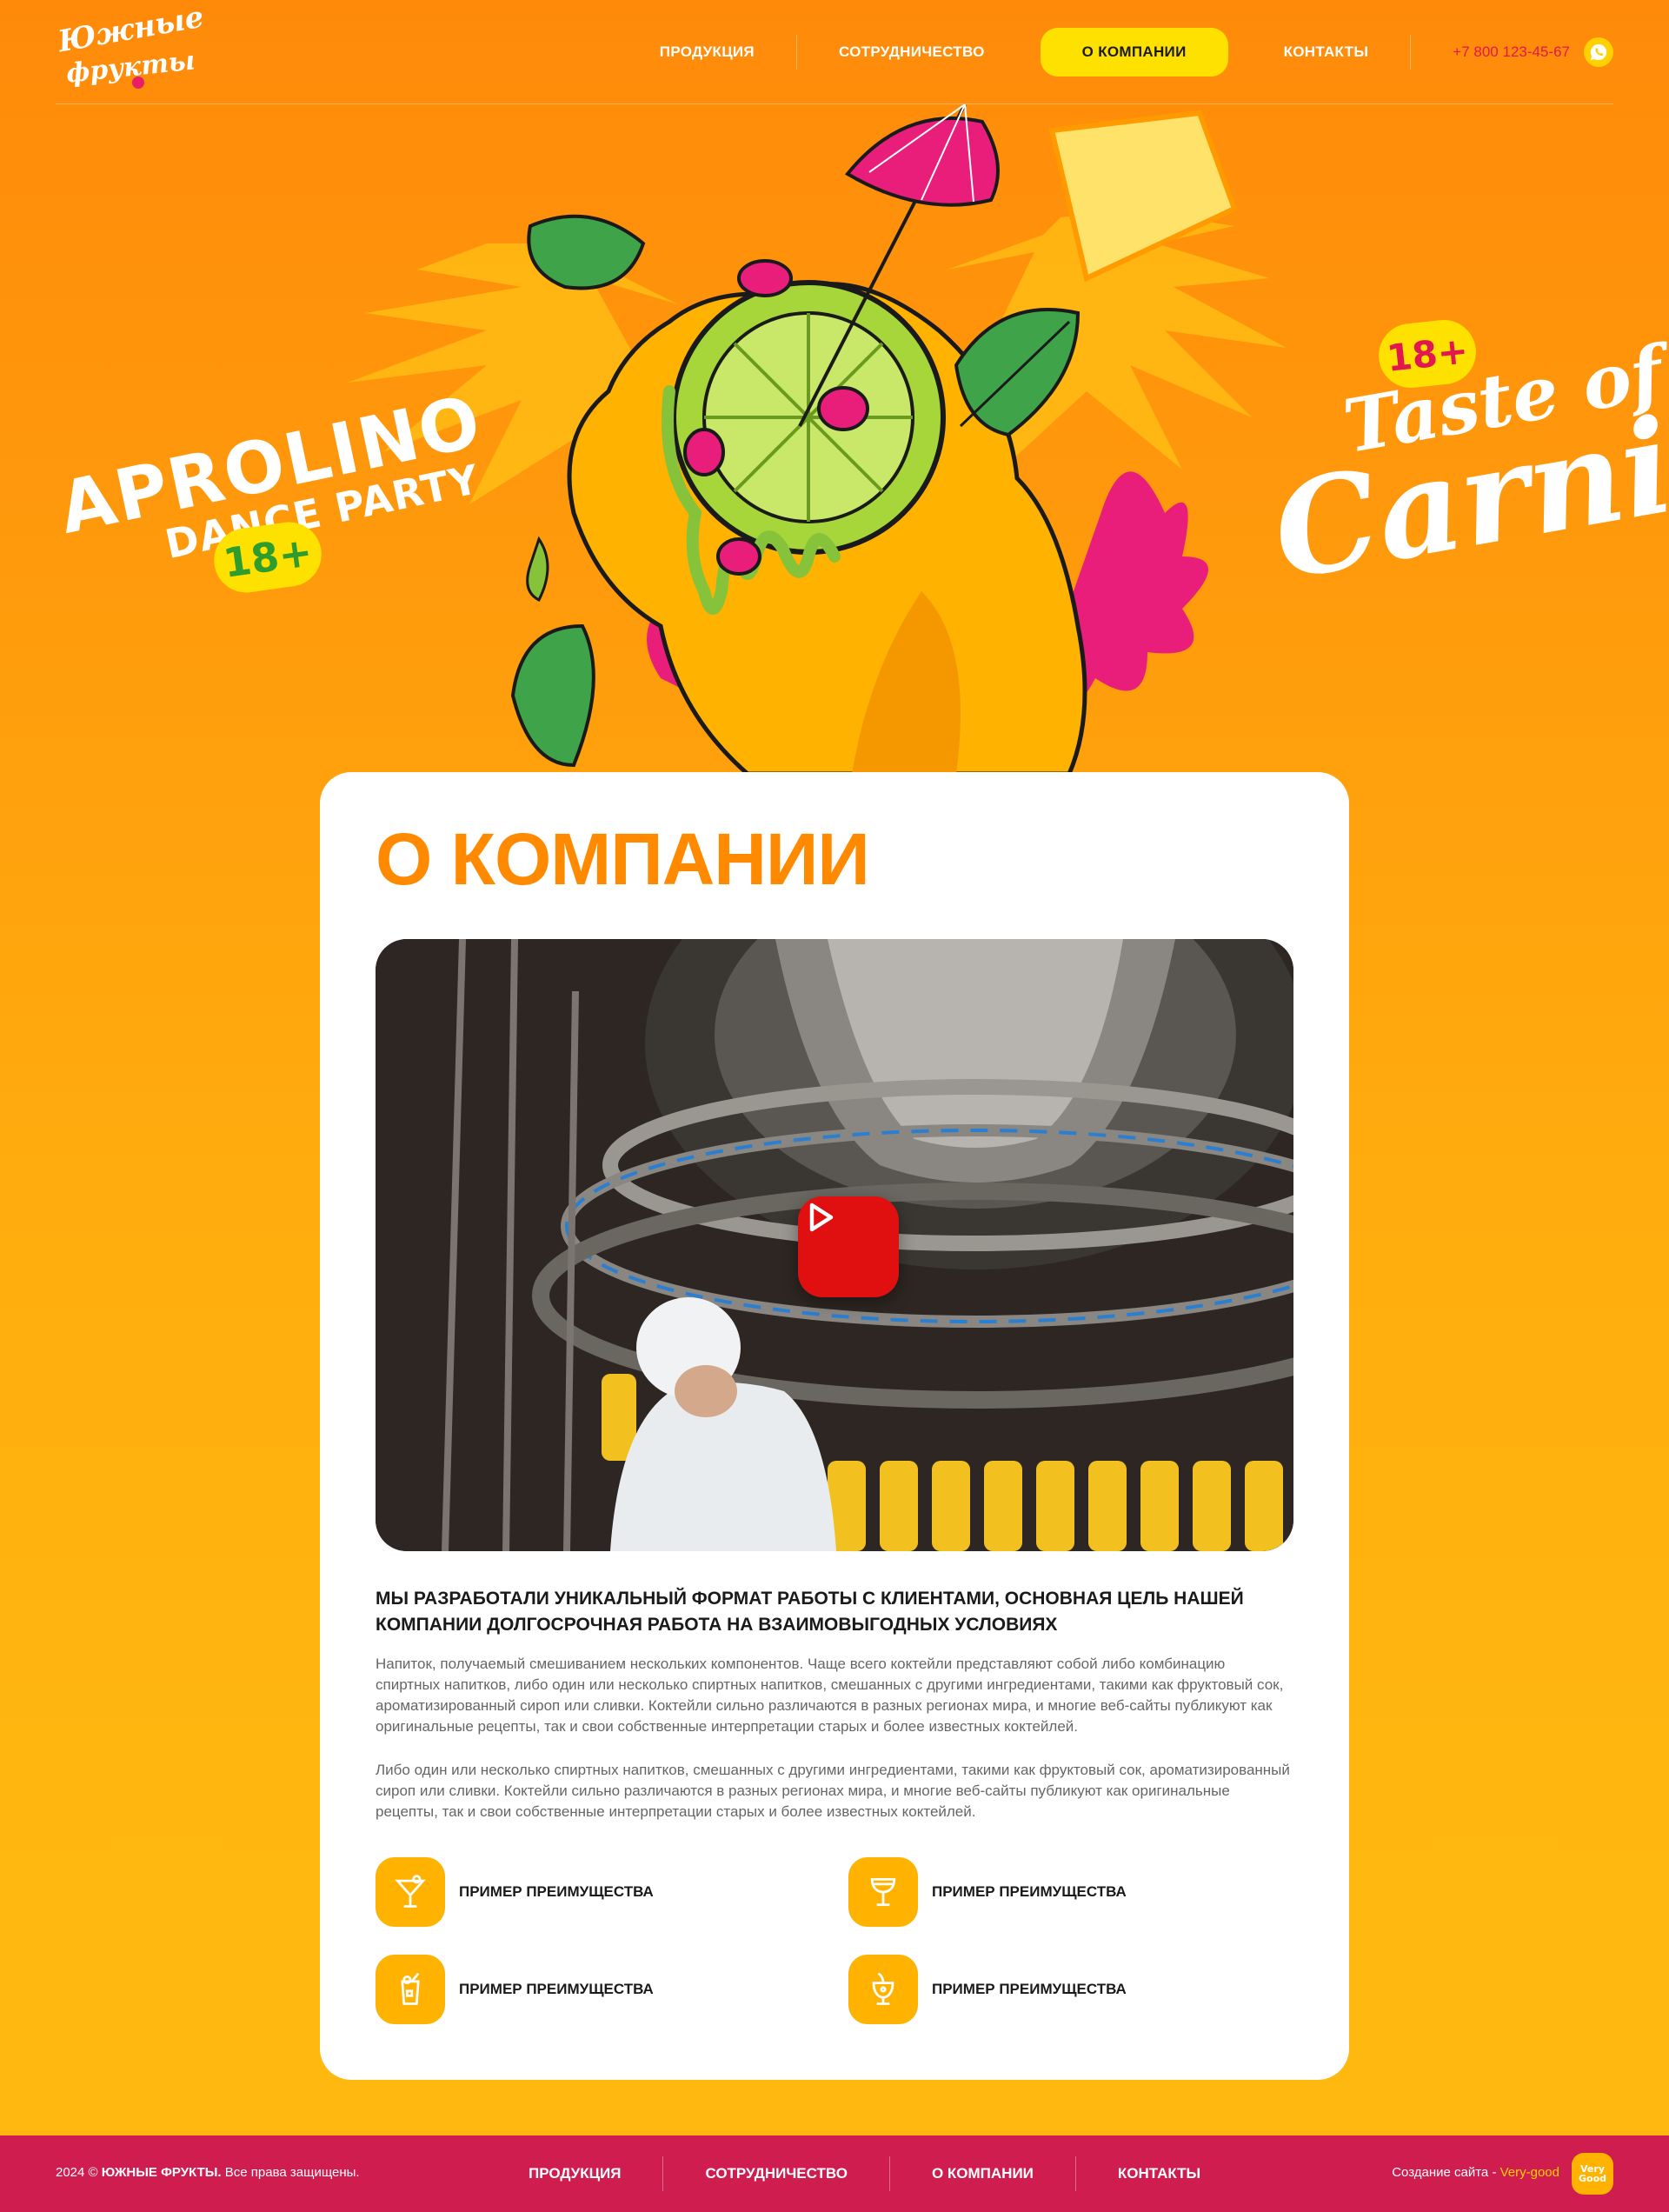  Describe the element at coordinates (138, 83) in the screenshot. I see `apple-icon` at that location.